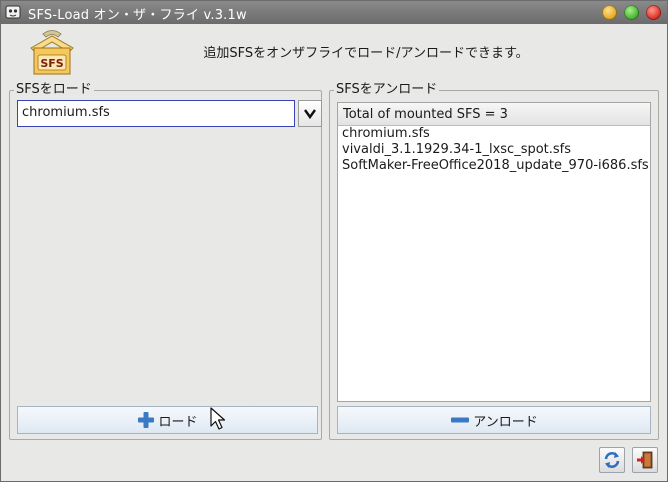  I want to click on sfs-select-input: chromium.sfs, so click(156, 113).